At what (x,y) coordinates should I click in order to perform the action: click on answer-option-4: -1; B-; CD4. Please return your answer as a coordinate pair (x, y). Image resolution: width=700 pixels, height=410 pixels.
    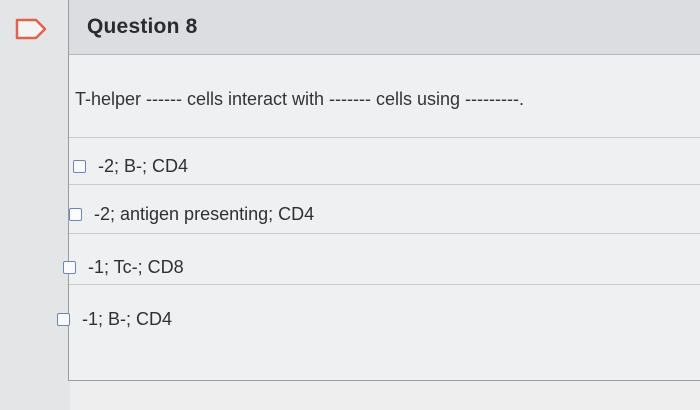
    Looking at the image, I should click on (114, 319).